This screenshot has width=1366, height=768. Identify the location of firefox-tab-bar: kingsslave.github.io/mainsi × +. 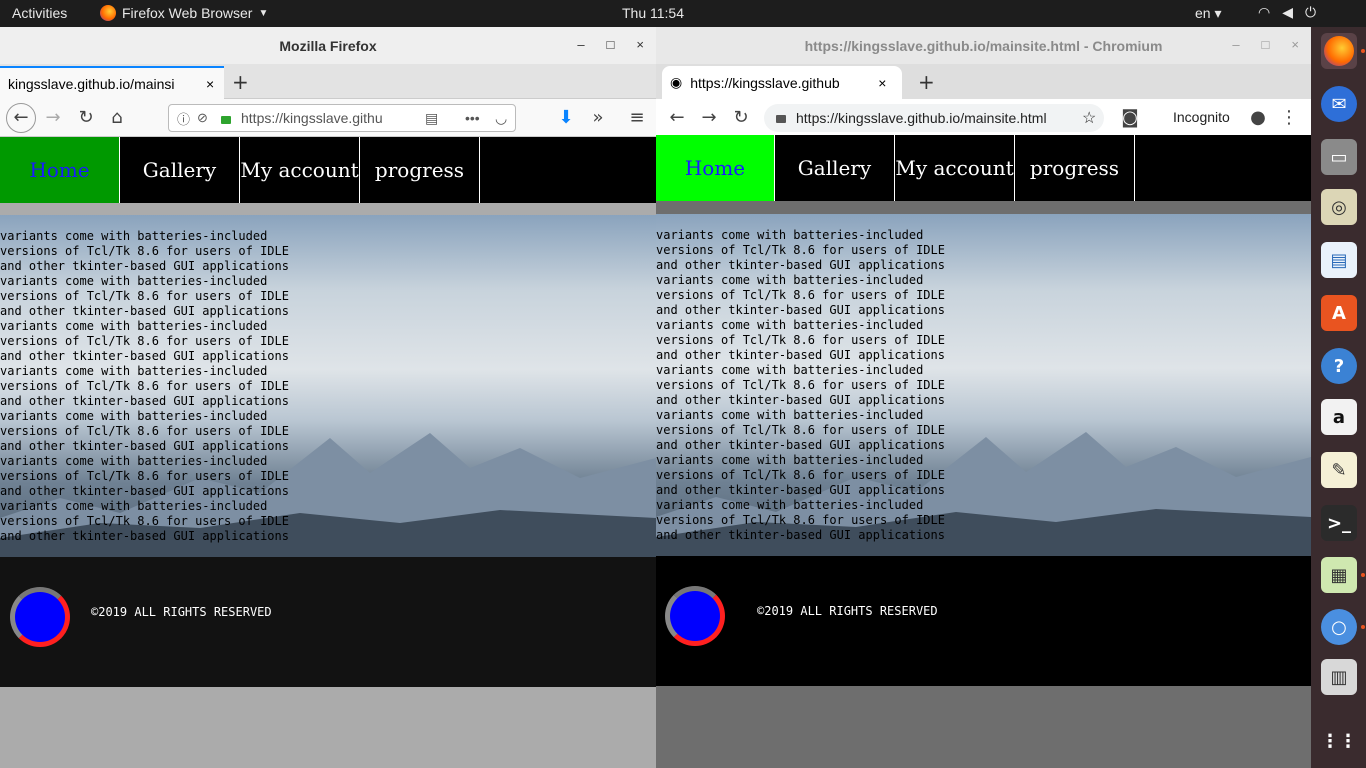
(328, 81).